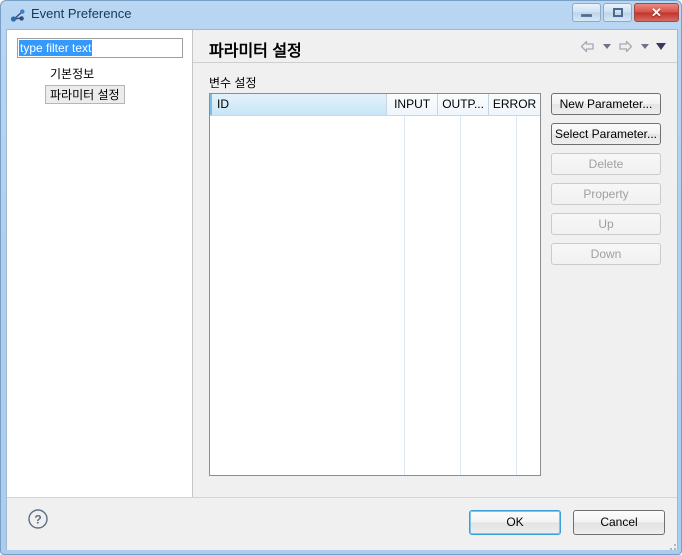 The width and height of the screenshot is (682, 555). I want to click on resize-grip, so click(672, 546).